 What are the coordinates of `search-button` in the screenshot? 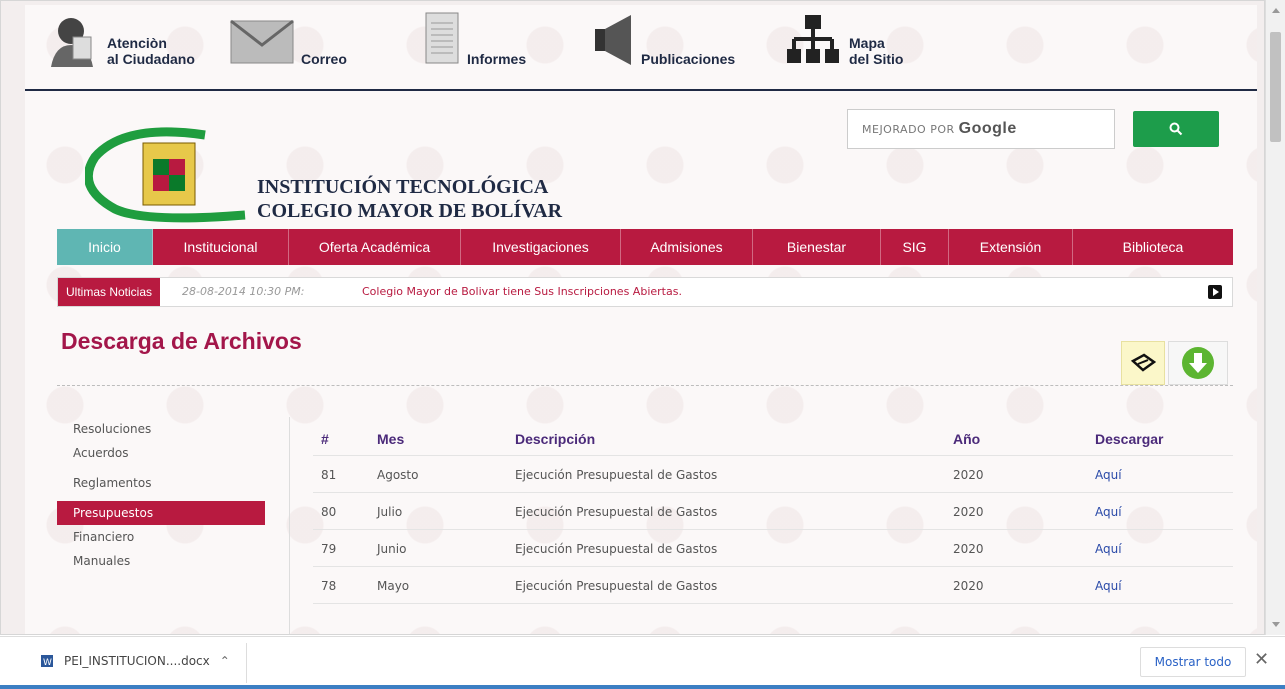 It's located at (1176, 129).